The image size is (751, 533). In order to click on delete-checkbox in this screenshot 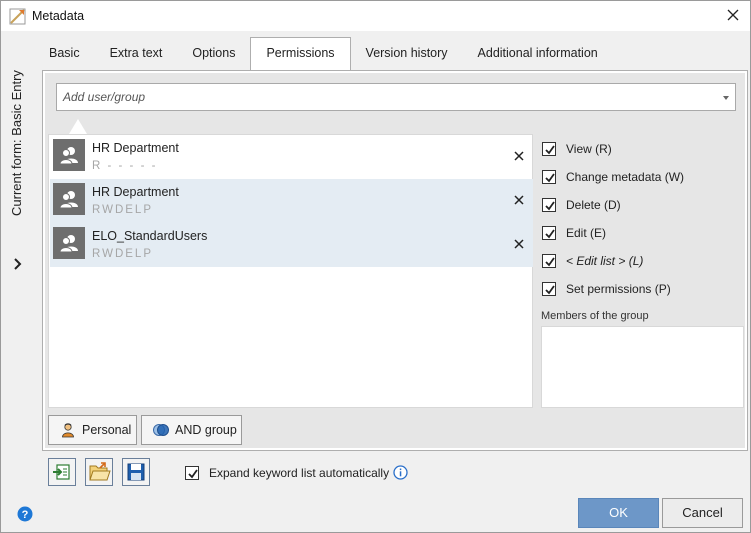, I will do `click(549, 205)`.